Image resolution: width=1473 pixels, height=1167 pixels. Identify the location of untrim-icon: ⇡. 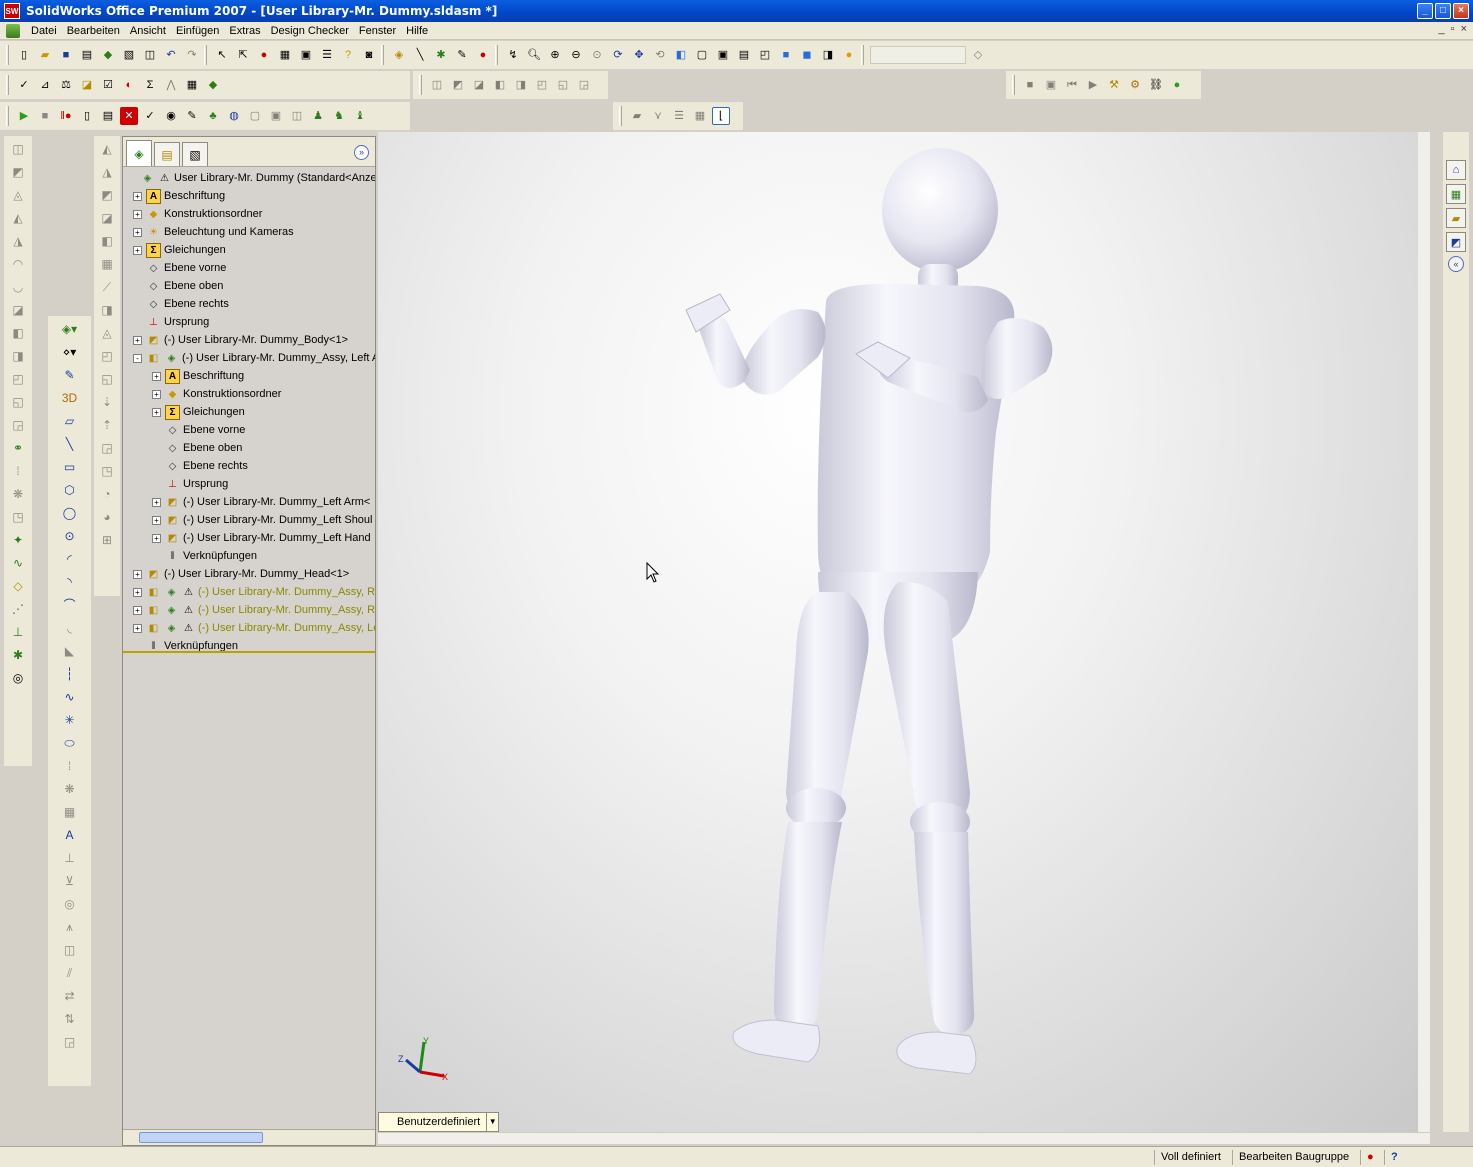
(107, 425).